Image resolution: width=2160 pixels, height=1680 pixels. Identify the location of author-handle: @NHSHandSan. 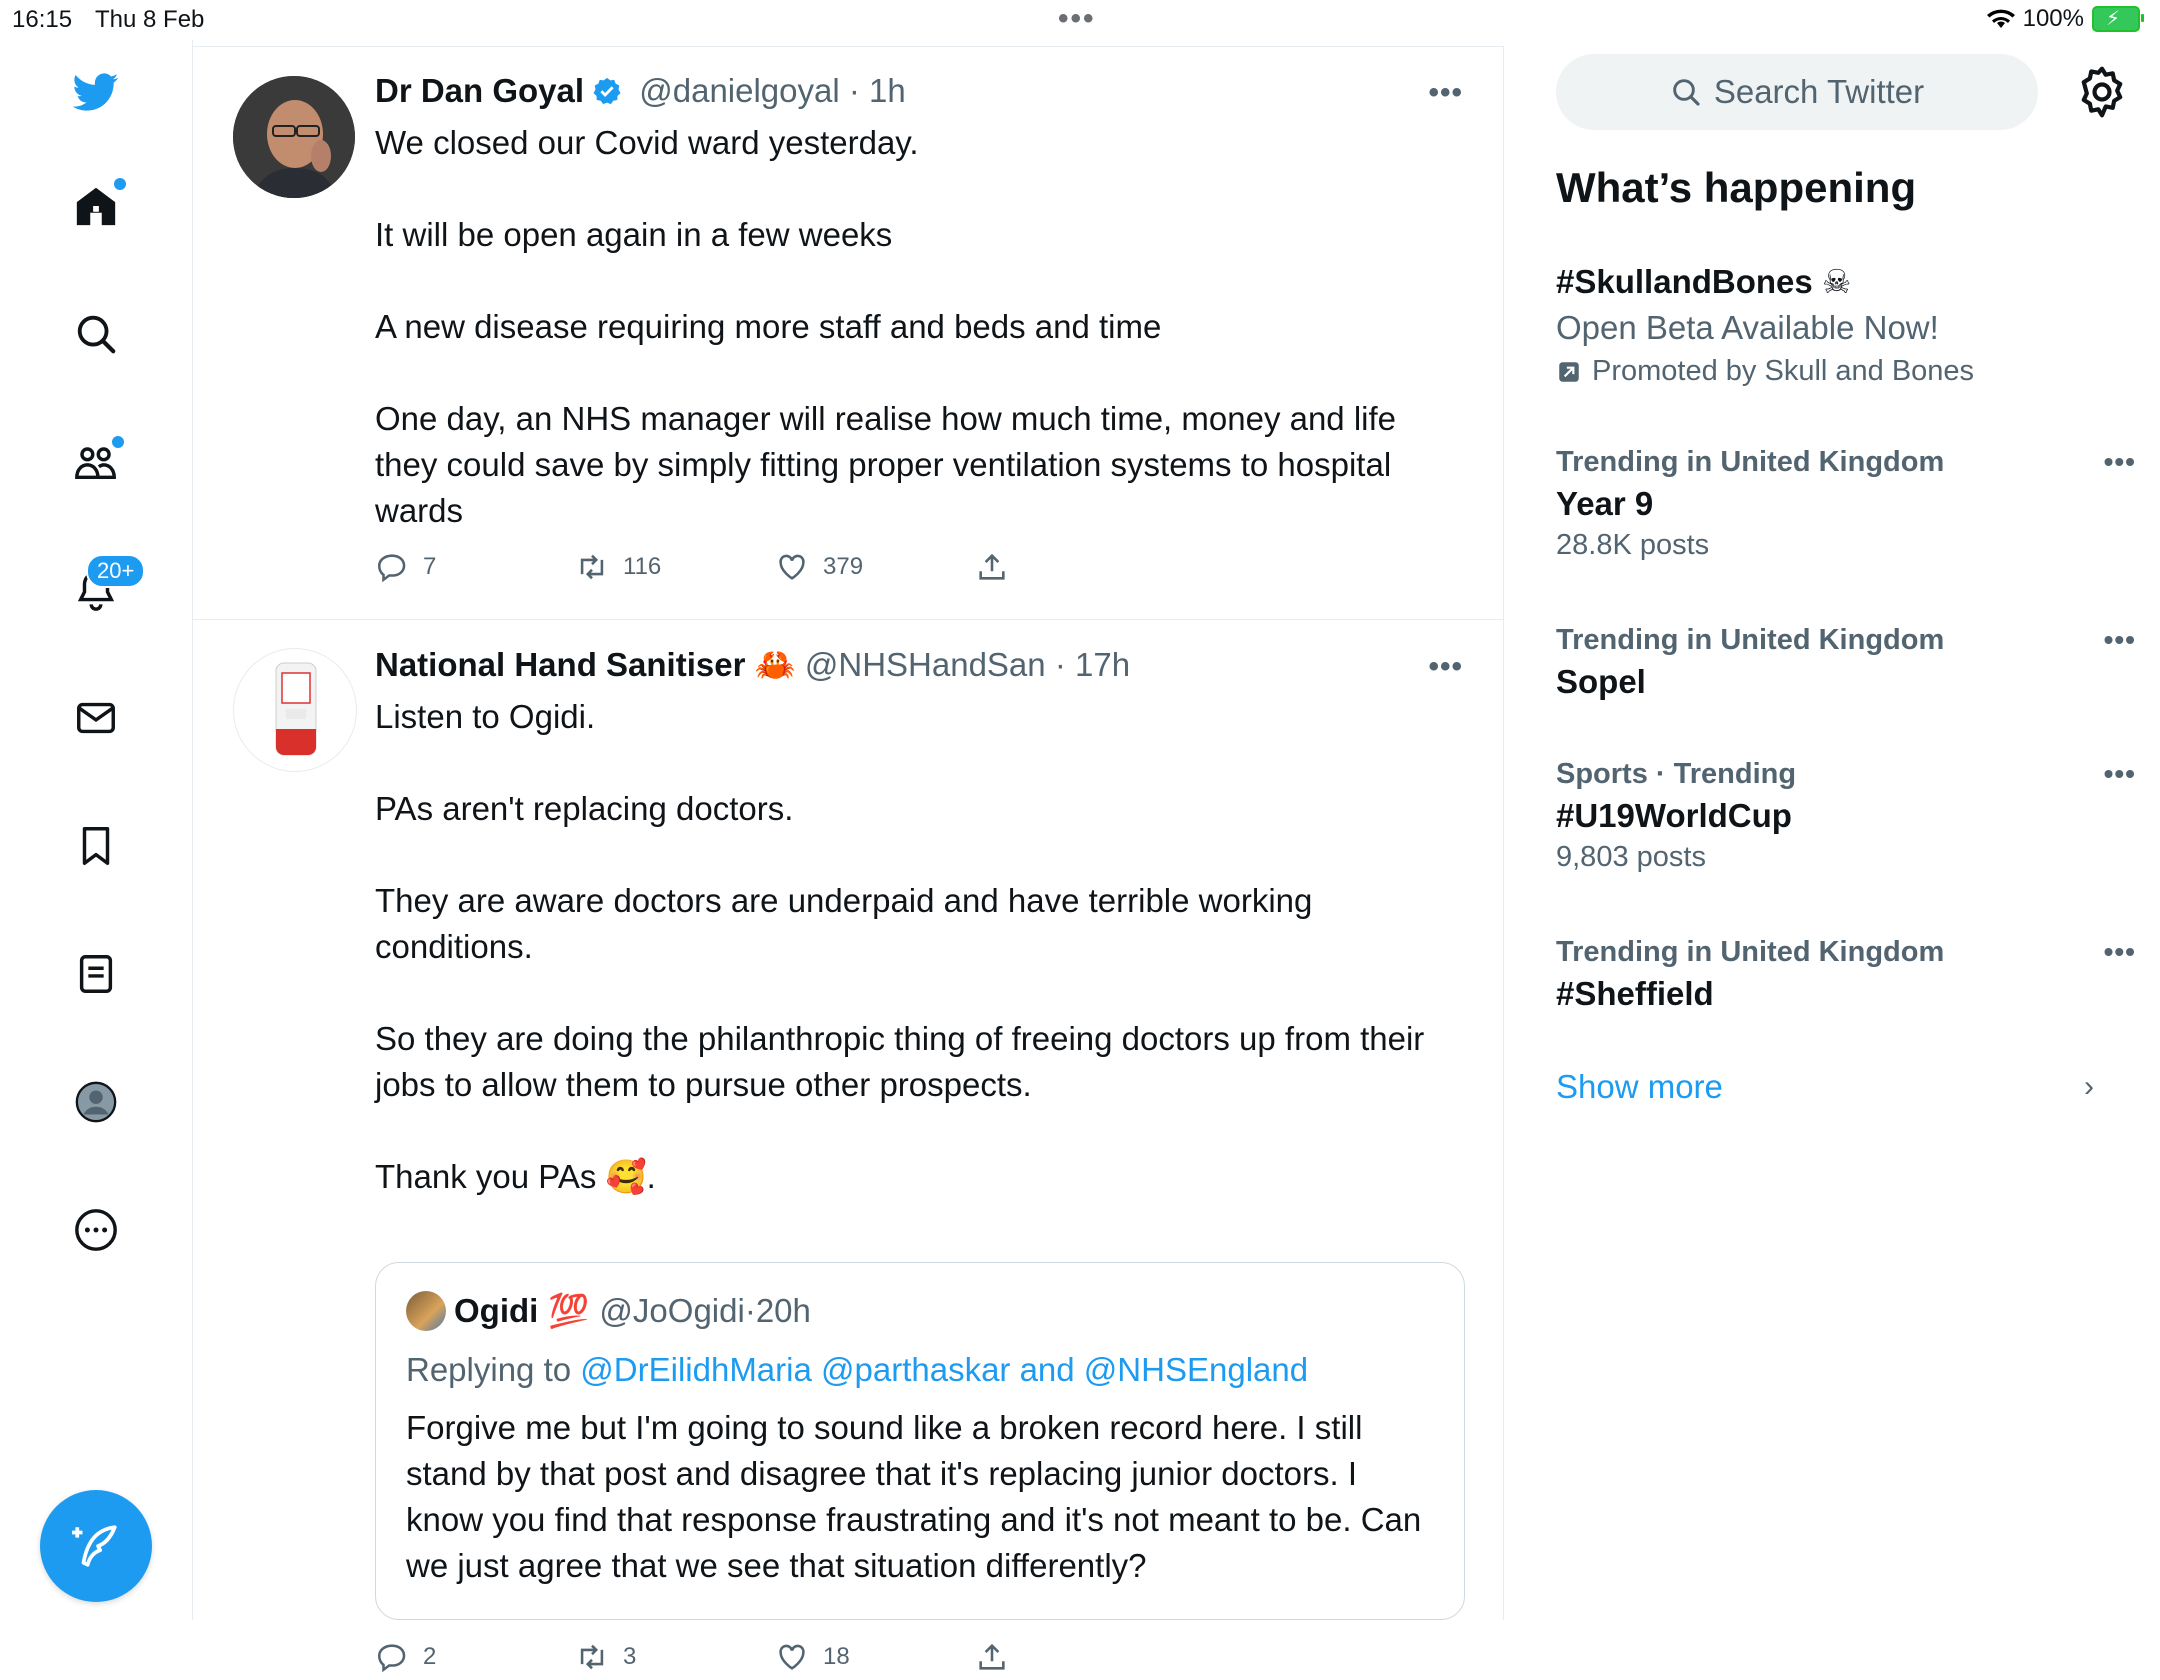
(925, 664).